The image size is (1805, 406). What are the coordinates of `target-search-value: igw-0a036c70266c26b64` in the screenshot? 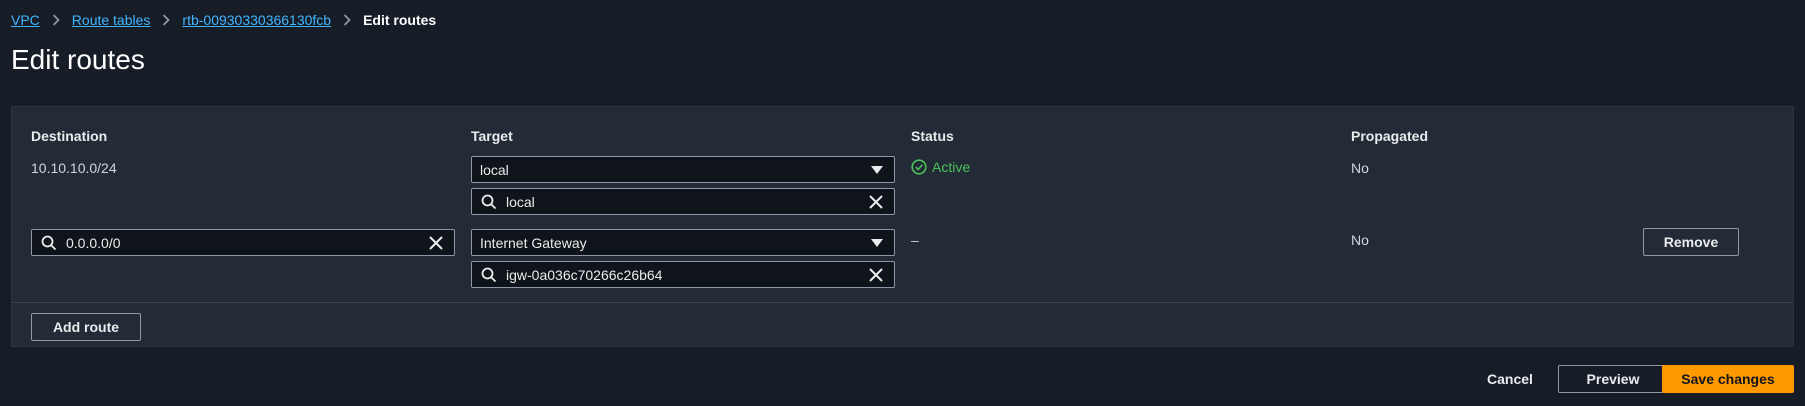 It's located at (584, 274).